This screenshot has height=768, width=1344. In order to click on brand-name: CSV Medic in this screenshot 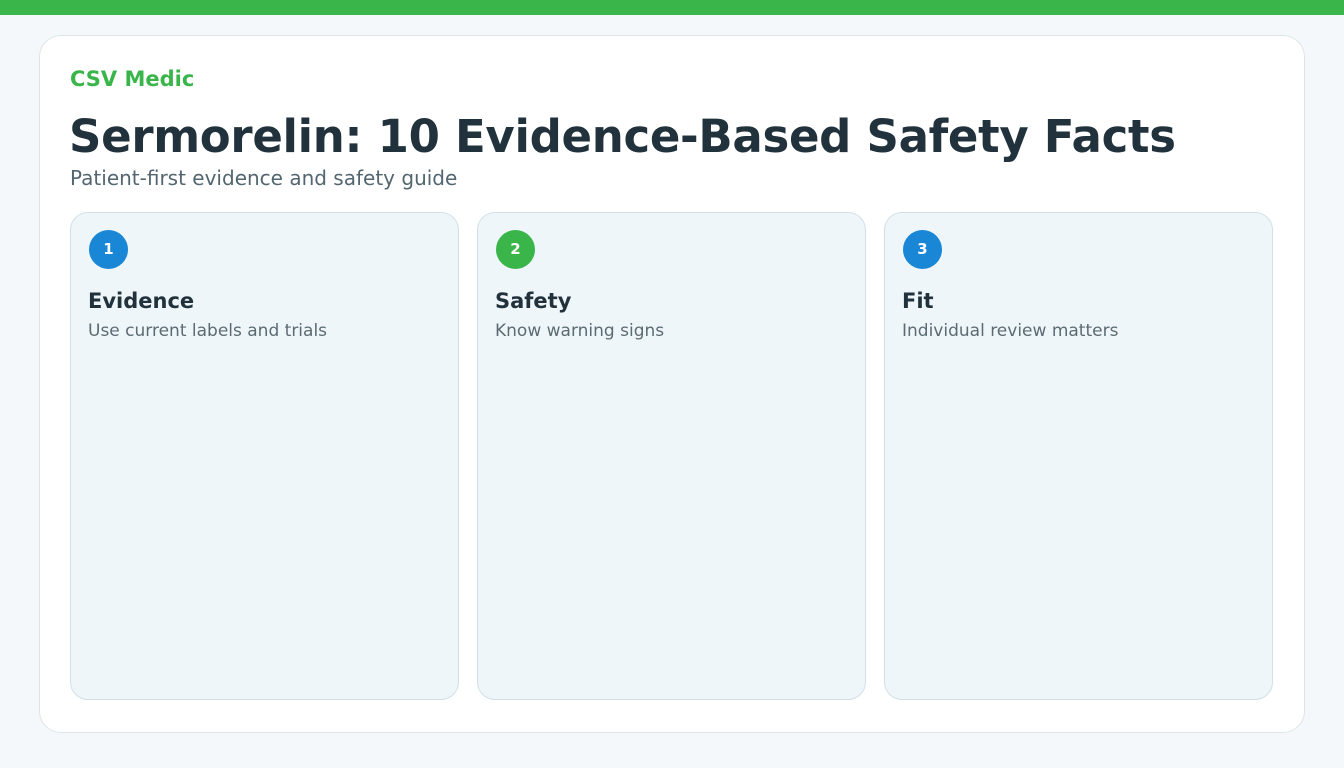, I will do `click(132, 79)`.